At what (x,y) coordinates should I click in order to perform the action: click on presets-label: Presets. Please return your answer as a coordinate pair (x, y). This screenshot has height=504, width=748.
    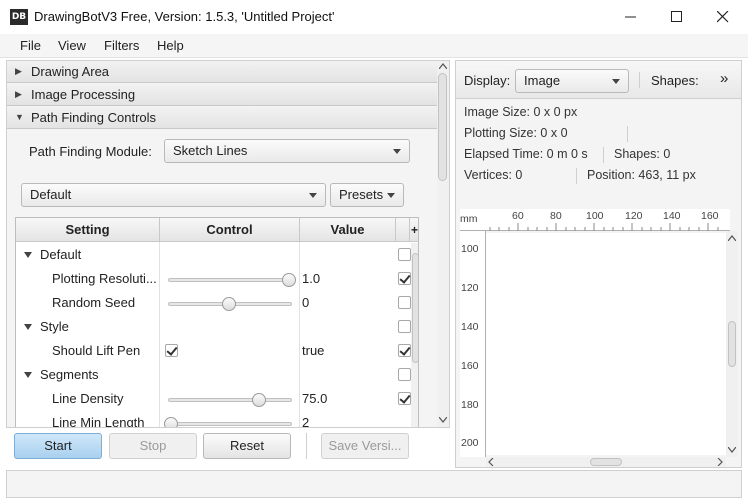
    Looking at the image, I should click on (361, 194).